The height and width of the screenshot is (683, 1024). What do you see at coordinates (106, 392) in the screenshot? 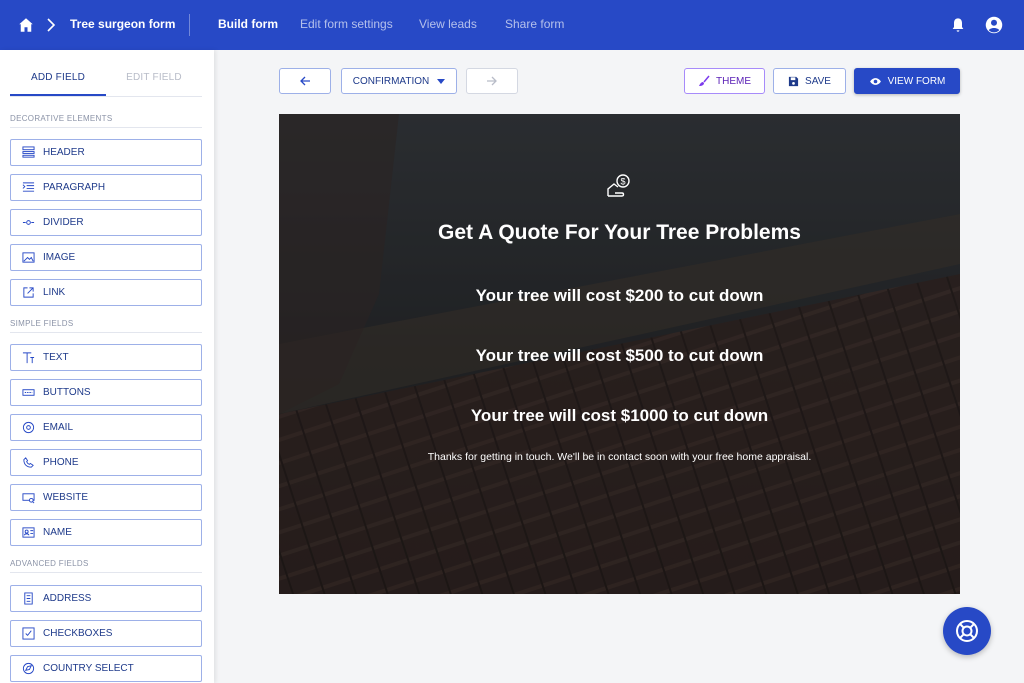
I see `field-button-buttons: BUTTONS` at bounding box center [106, 392].